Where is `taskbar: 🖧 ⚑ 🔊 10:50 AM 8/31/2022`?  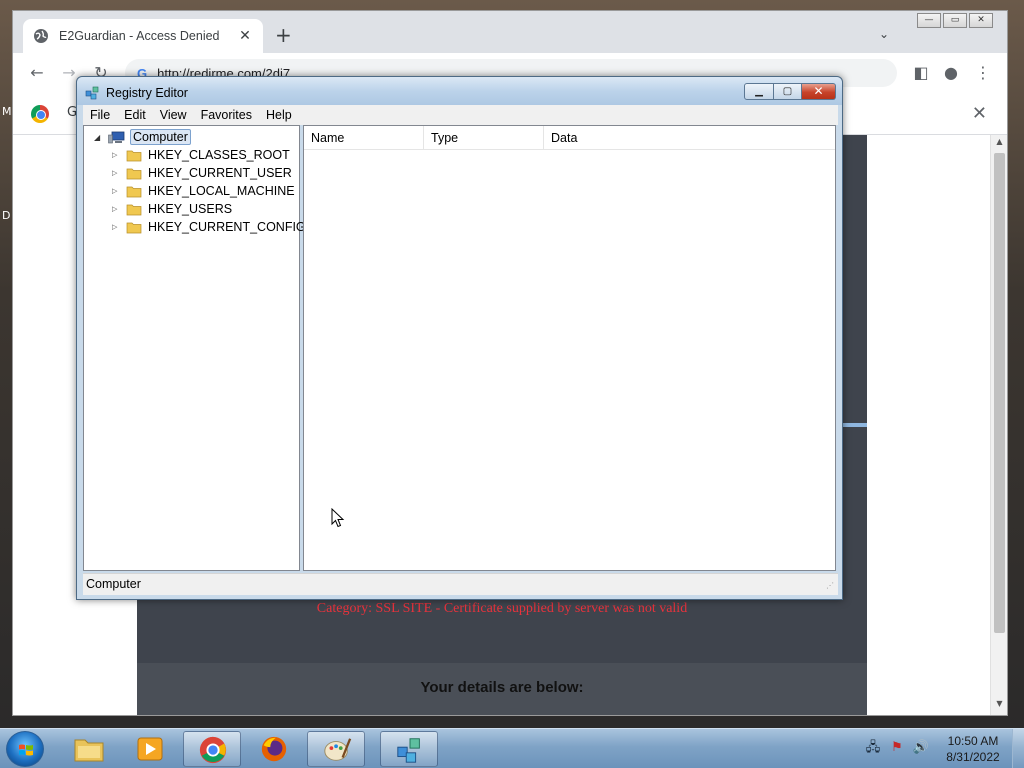 taskbar: 🖧 ⚑ 🔊 10:50 AM 8/31/2022 is located at coordinates (512, 748).